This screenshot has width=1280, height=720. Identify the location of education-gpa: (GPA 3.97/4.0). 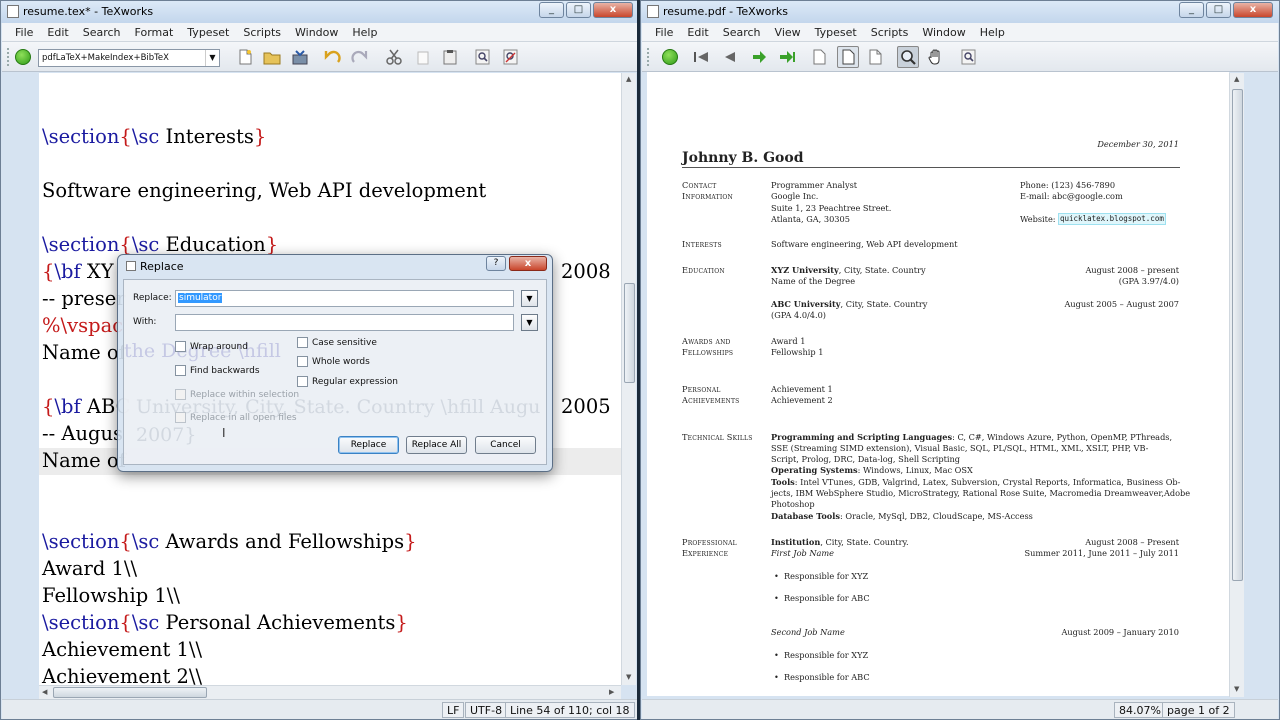
(1148, 281).